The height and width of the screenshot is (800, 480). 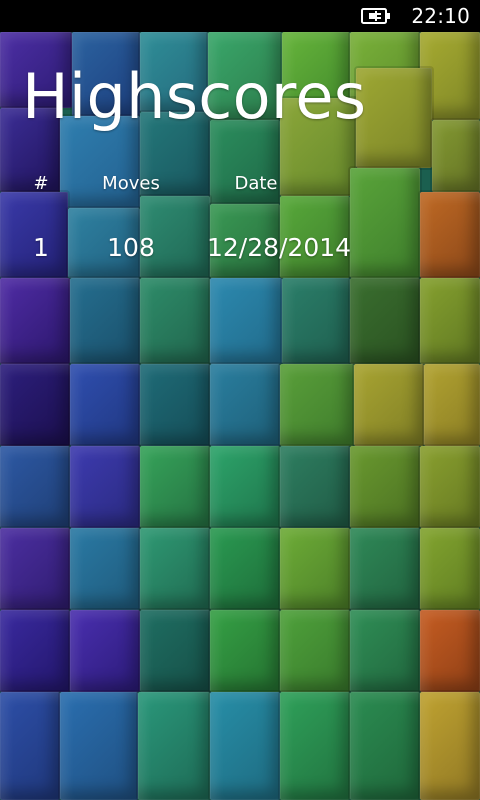 What do you see at coordinates (131, 183) in the screenshot?
I see `column-header-moves: Moves` at bounding box center [131, 183].